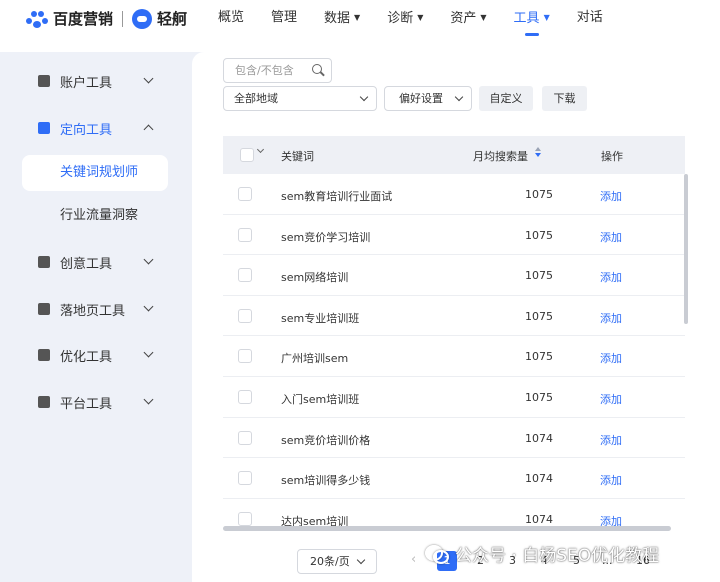 The image size is (720, 582). I want to click on sidebar-subitem-industry-insight: 行业流量洞察, so click(95, 216).